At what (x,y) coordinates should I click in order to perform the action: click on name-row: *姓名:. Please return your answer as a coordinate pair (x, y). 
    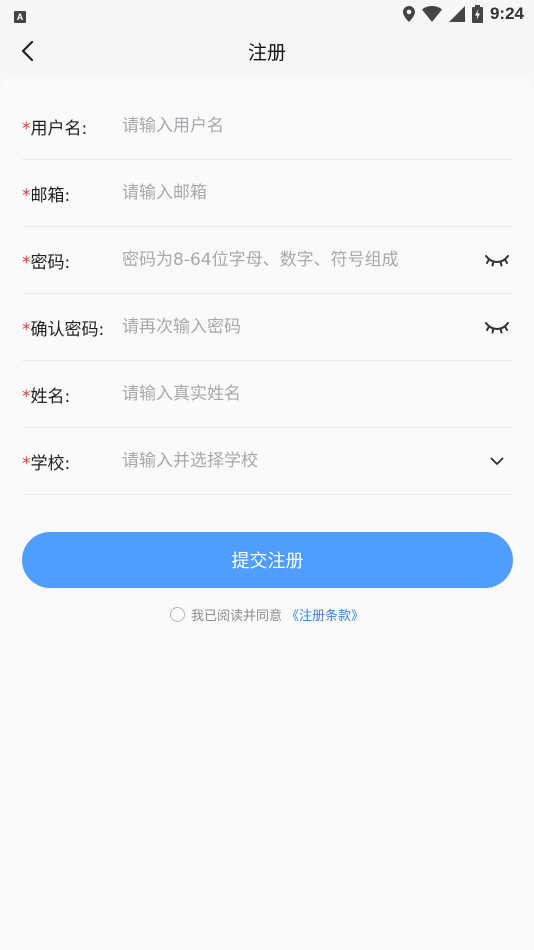
    Looking at the image, I should click on (267, 394).